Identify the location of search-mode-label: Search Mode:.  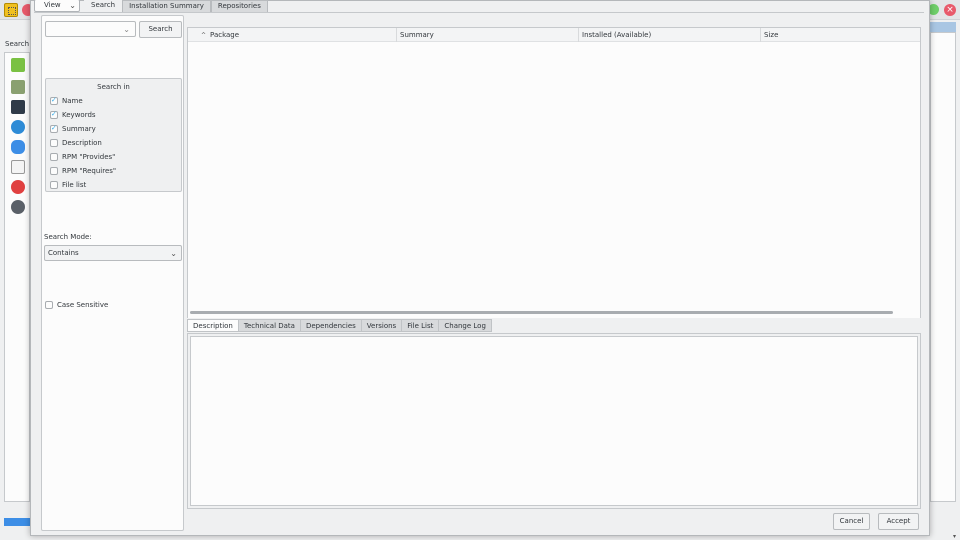
(68, 237).